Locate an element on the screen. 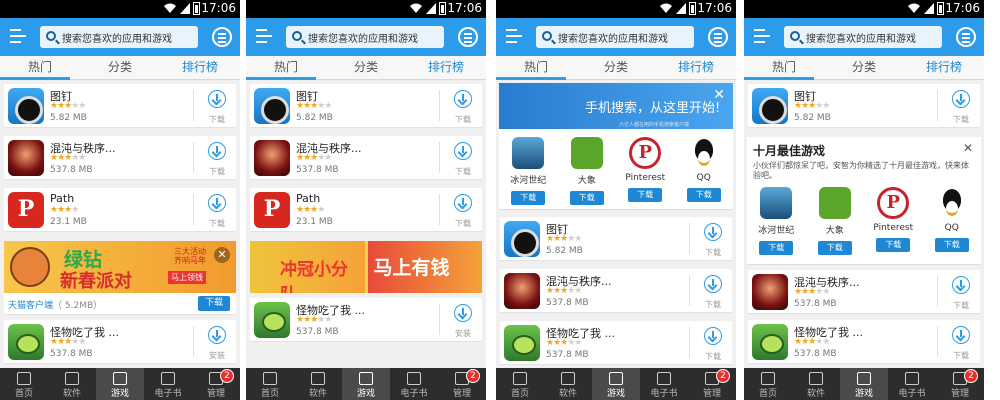 The image size is (1000, 400). app-size: 537.8 MB is located at coordinates (317, 170).